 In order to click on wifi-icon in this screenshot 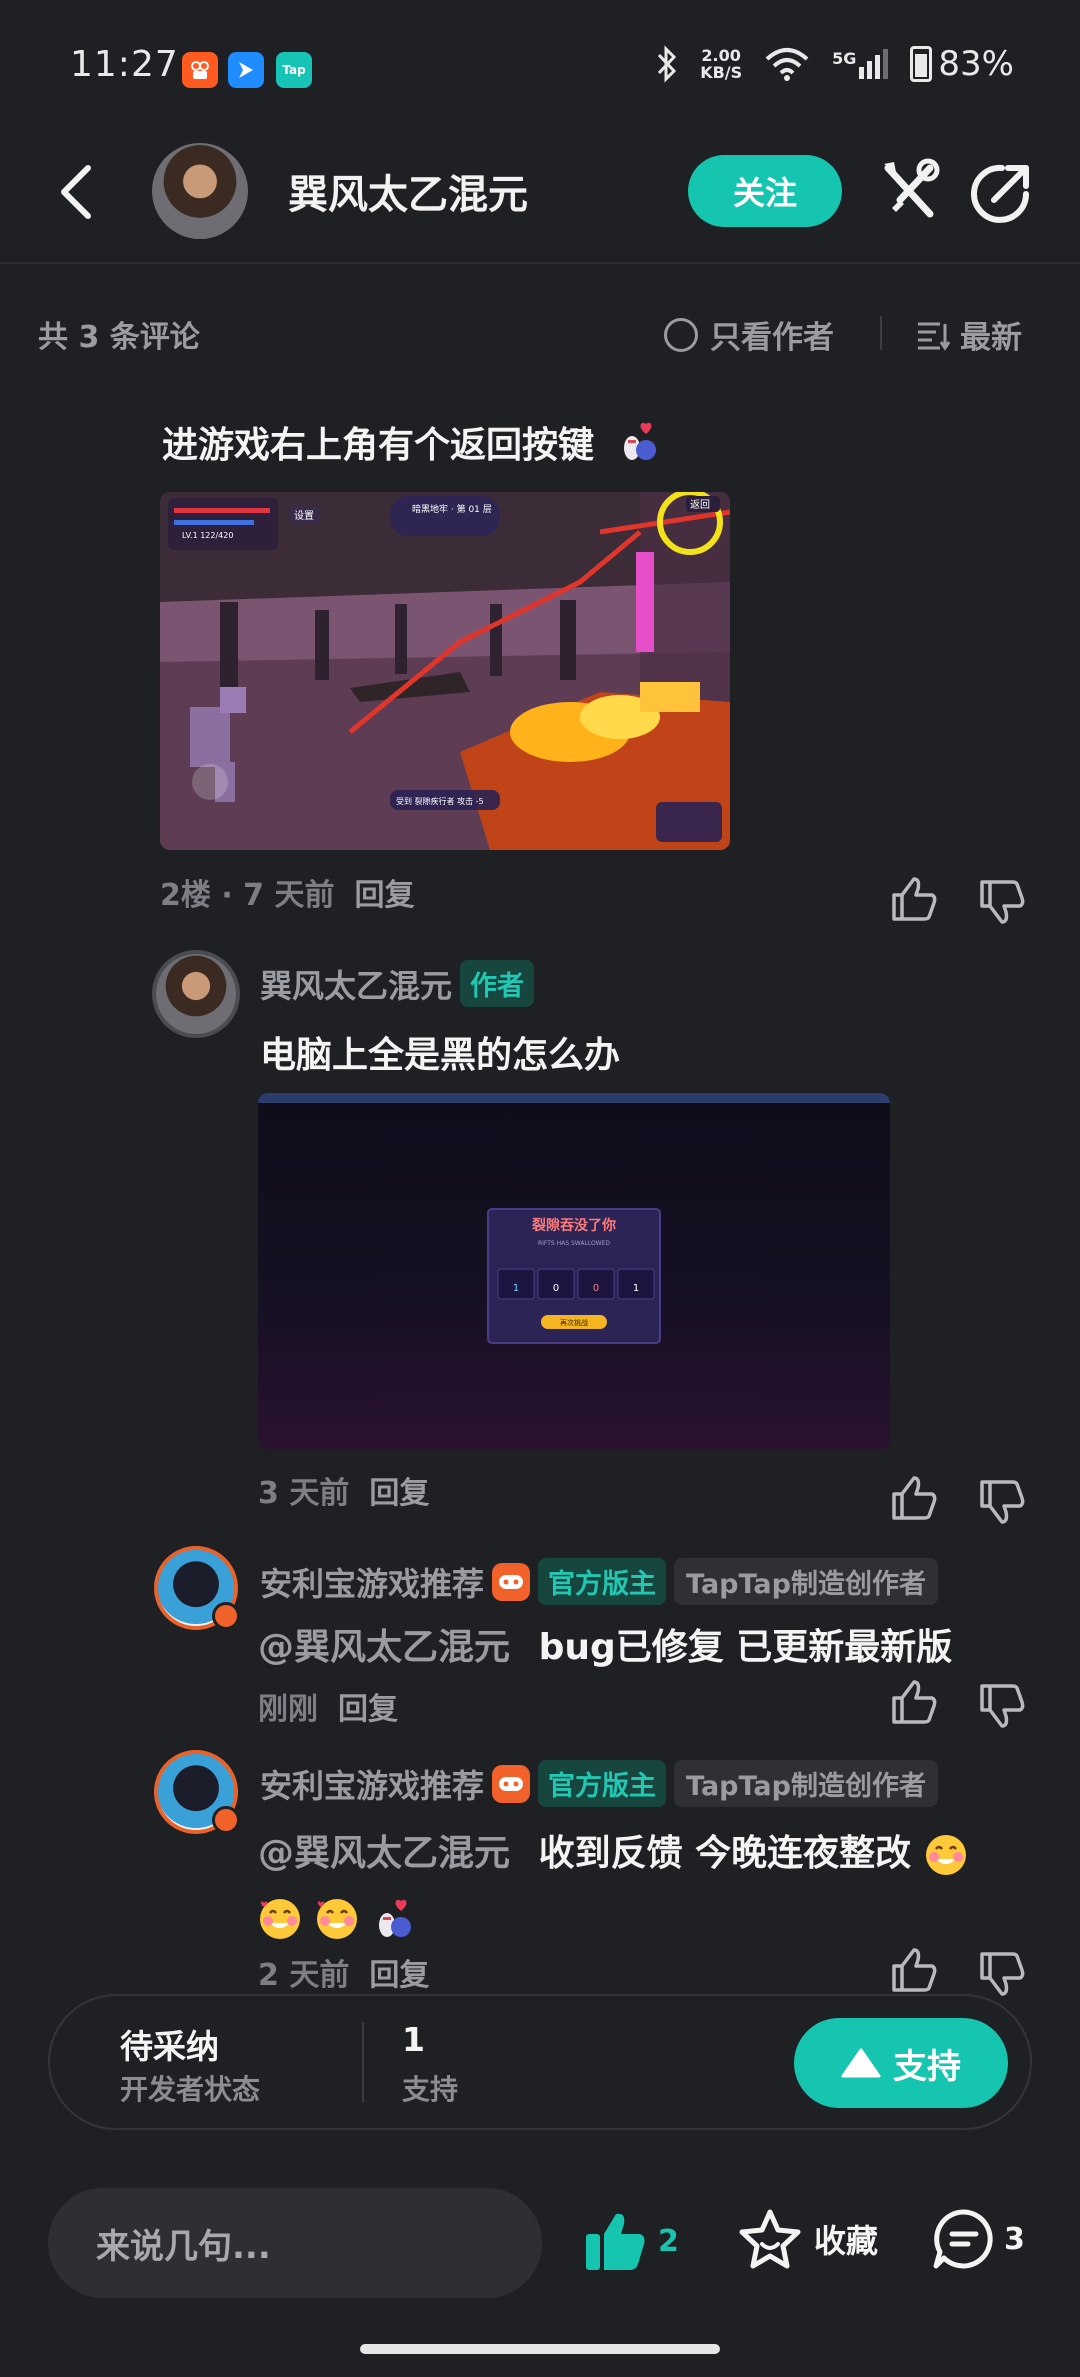, I will do `click(787, 64)`.